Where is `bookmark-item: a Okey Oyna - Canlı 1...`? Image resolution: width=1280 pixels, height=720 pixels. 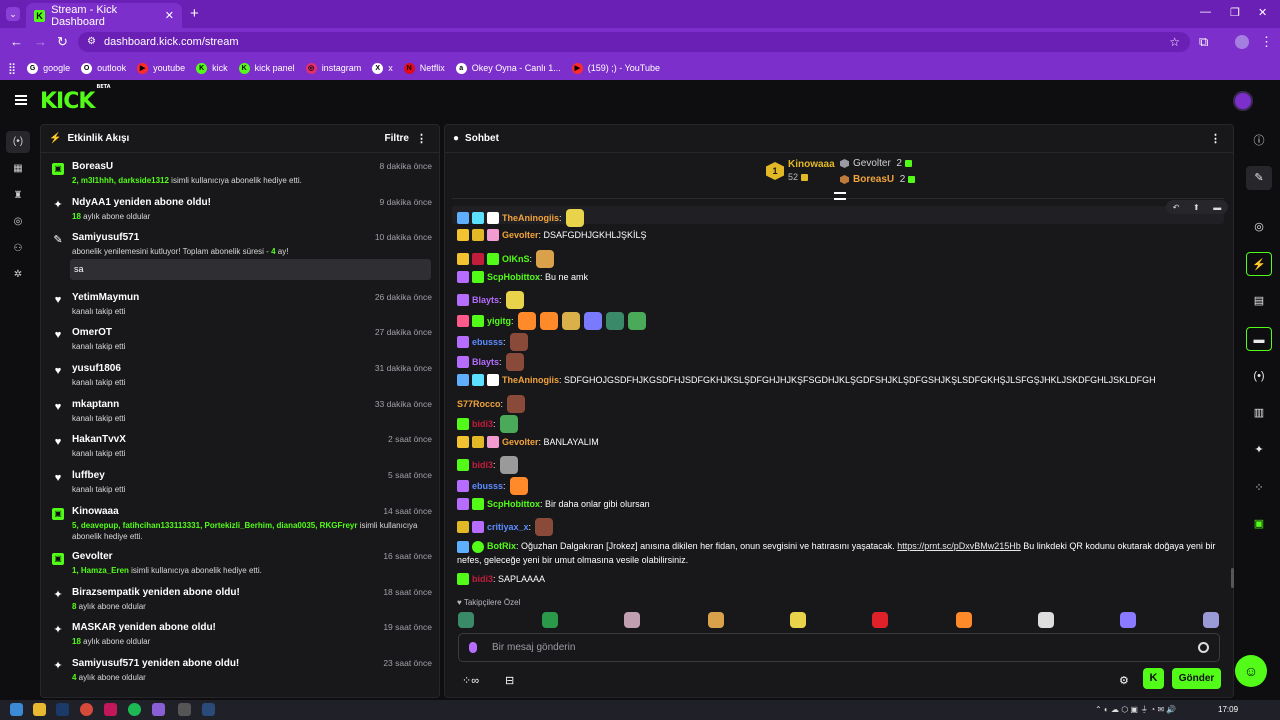 bookmark-item: a Okey Oyna - Canlı 1... is located at coordinates (508, 68).